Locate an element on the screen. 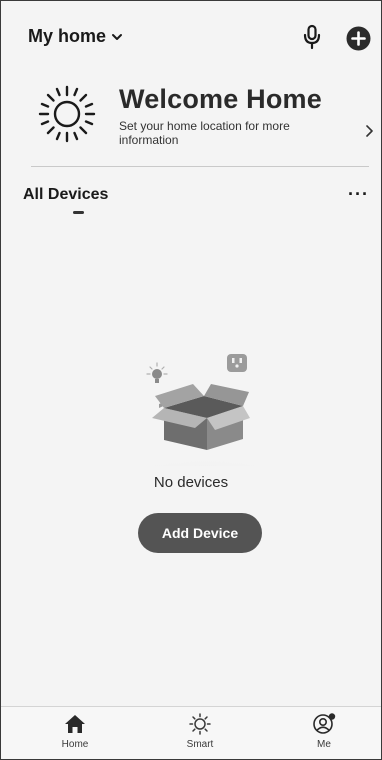 The height and width of the screenshot is (760, 382). welcome-title: Welcome Home is located at coordinates (220, 99).